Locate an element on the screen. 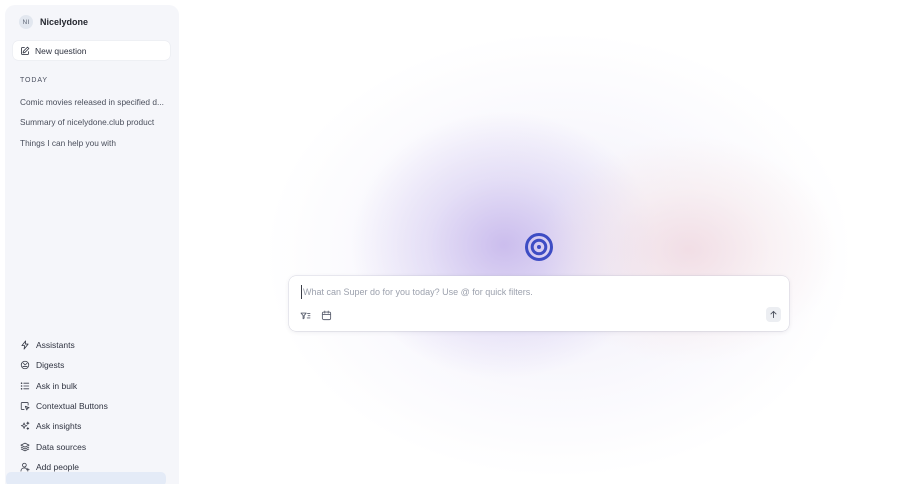 The width and height of the screenshot is (900, 484). nav-label: Contextual Buttons is located at coordinates (72, 406).